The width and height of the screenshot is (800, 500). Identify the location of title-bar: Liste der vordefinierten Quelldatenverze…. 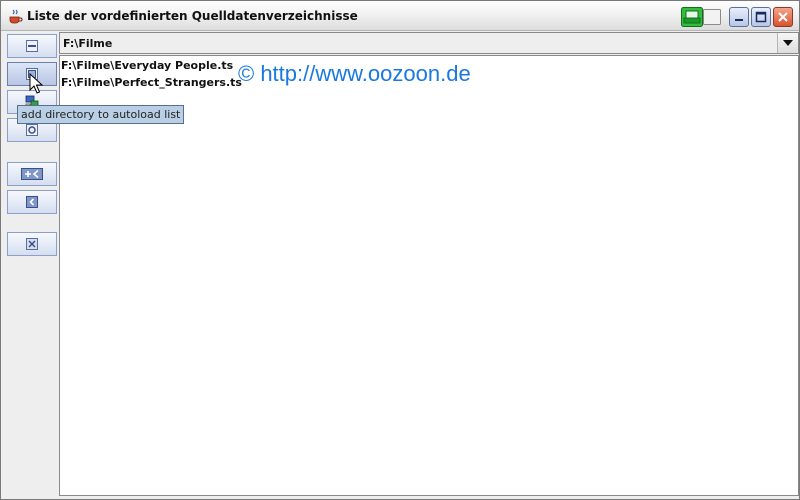
(400, 16).